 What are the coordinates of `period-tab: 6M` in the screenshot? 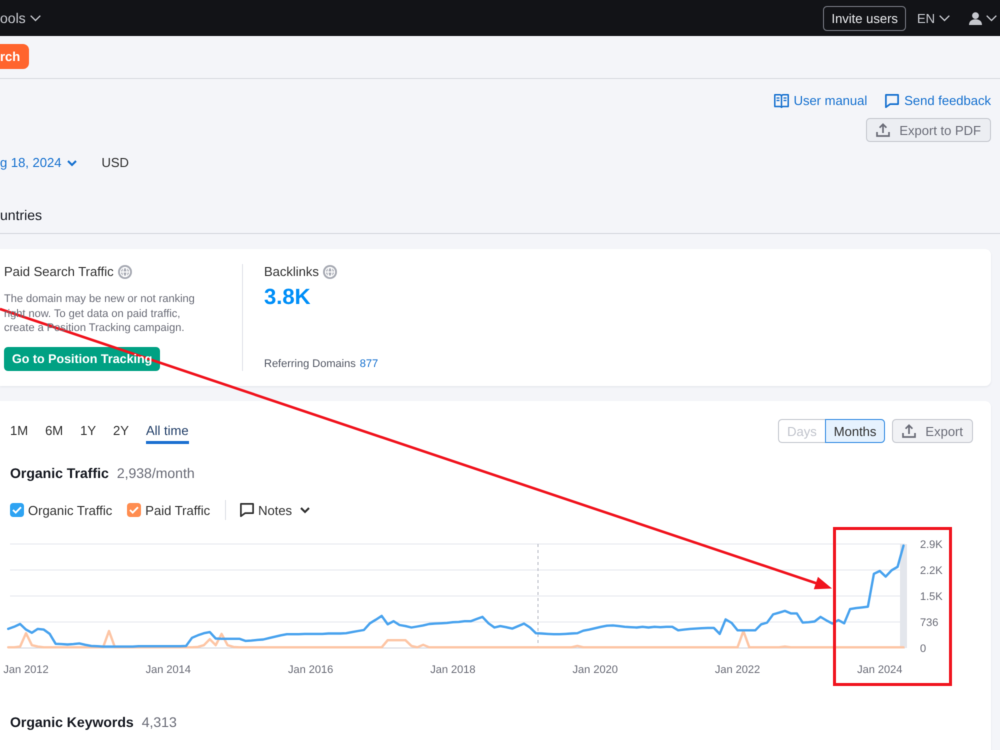 It's located at (54, 431).